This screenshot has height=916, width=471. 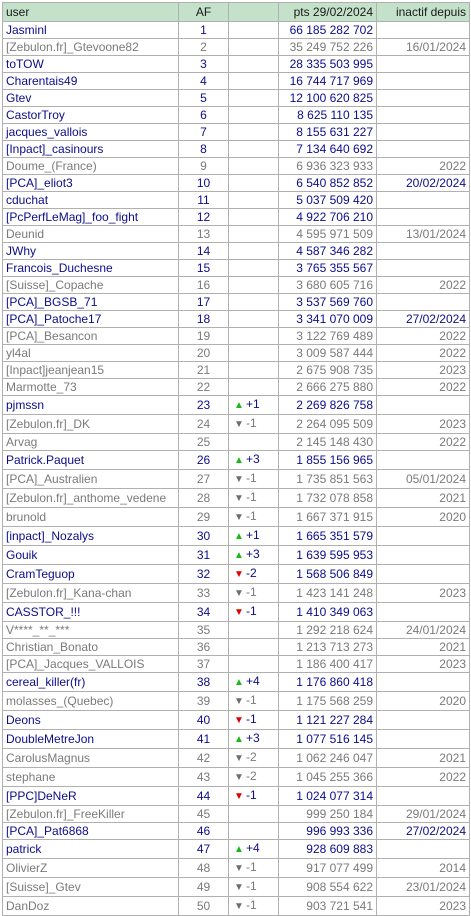 I want to click on user-name-cell: V****_**_***, so click(x=90, y=630).